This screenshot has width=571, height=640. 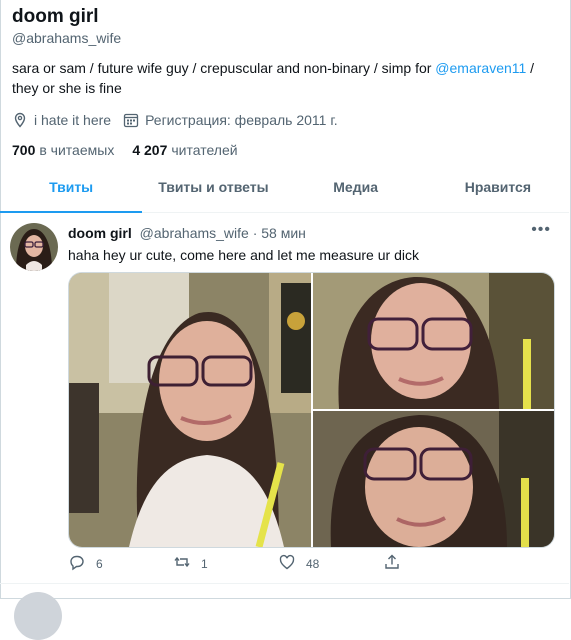 What do you see at coordinates (67, 38) in the screenshot?
I see `profile-handle: @abrahams_wife` at bounding box center [67, 38].